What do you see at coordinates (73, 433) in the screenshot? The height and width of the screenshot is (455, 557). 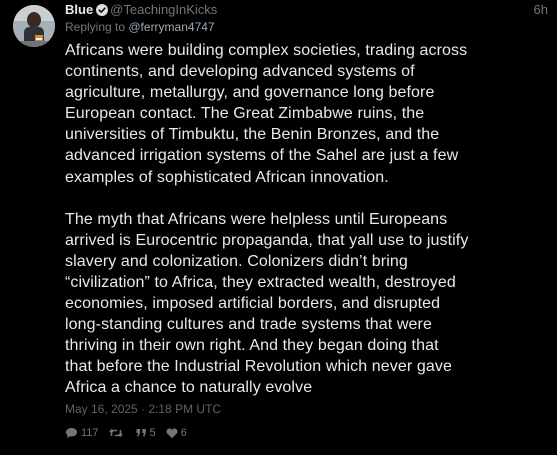 I see `comment-icon` at bounding box center [73, 433].